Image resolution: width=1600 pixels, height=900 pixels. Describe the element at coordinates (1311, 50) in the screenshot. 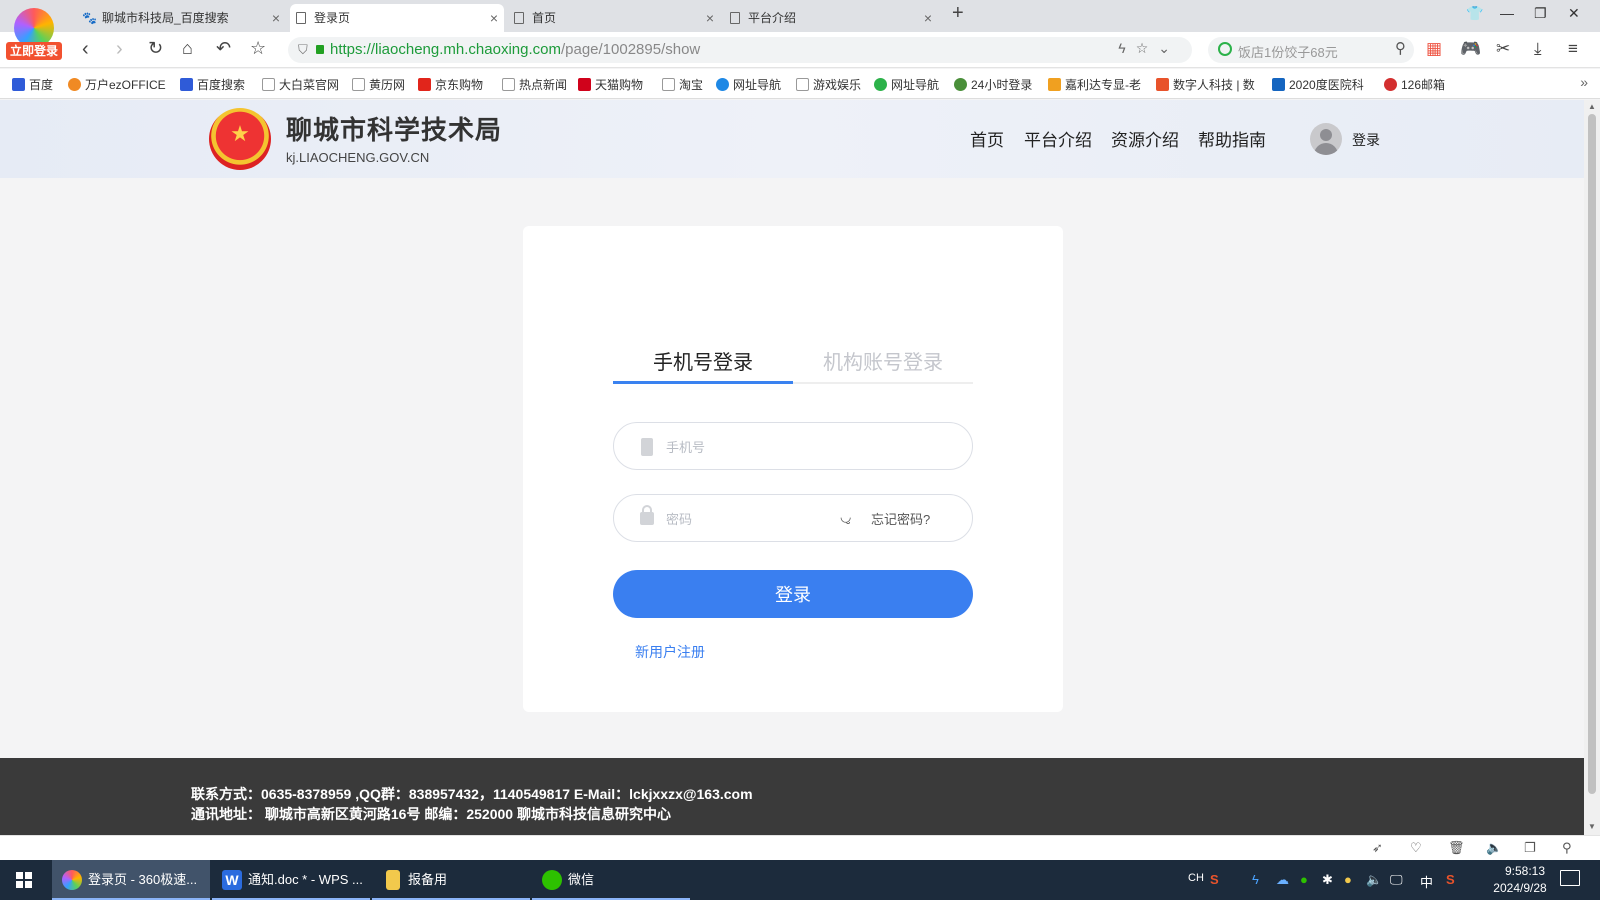

I see `search-box: 饭店1份饺子68元 ⚲` at that location.